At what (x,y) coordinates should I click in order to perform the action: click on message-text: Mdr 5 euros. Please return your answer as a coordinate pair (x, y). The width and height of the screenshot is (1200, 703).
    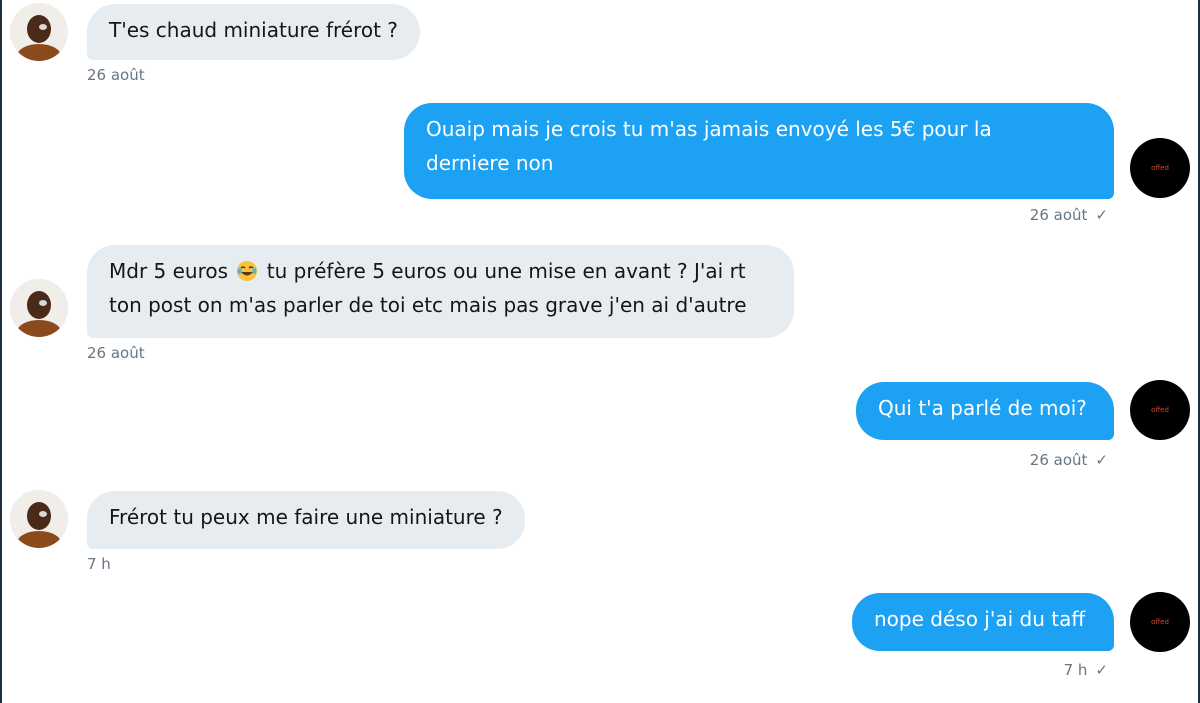
    Looking at the image, I should click on (169, 271).